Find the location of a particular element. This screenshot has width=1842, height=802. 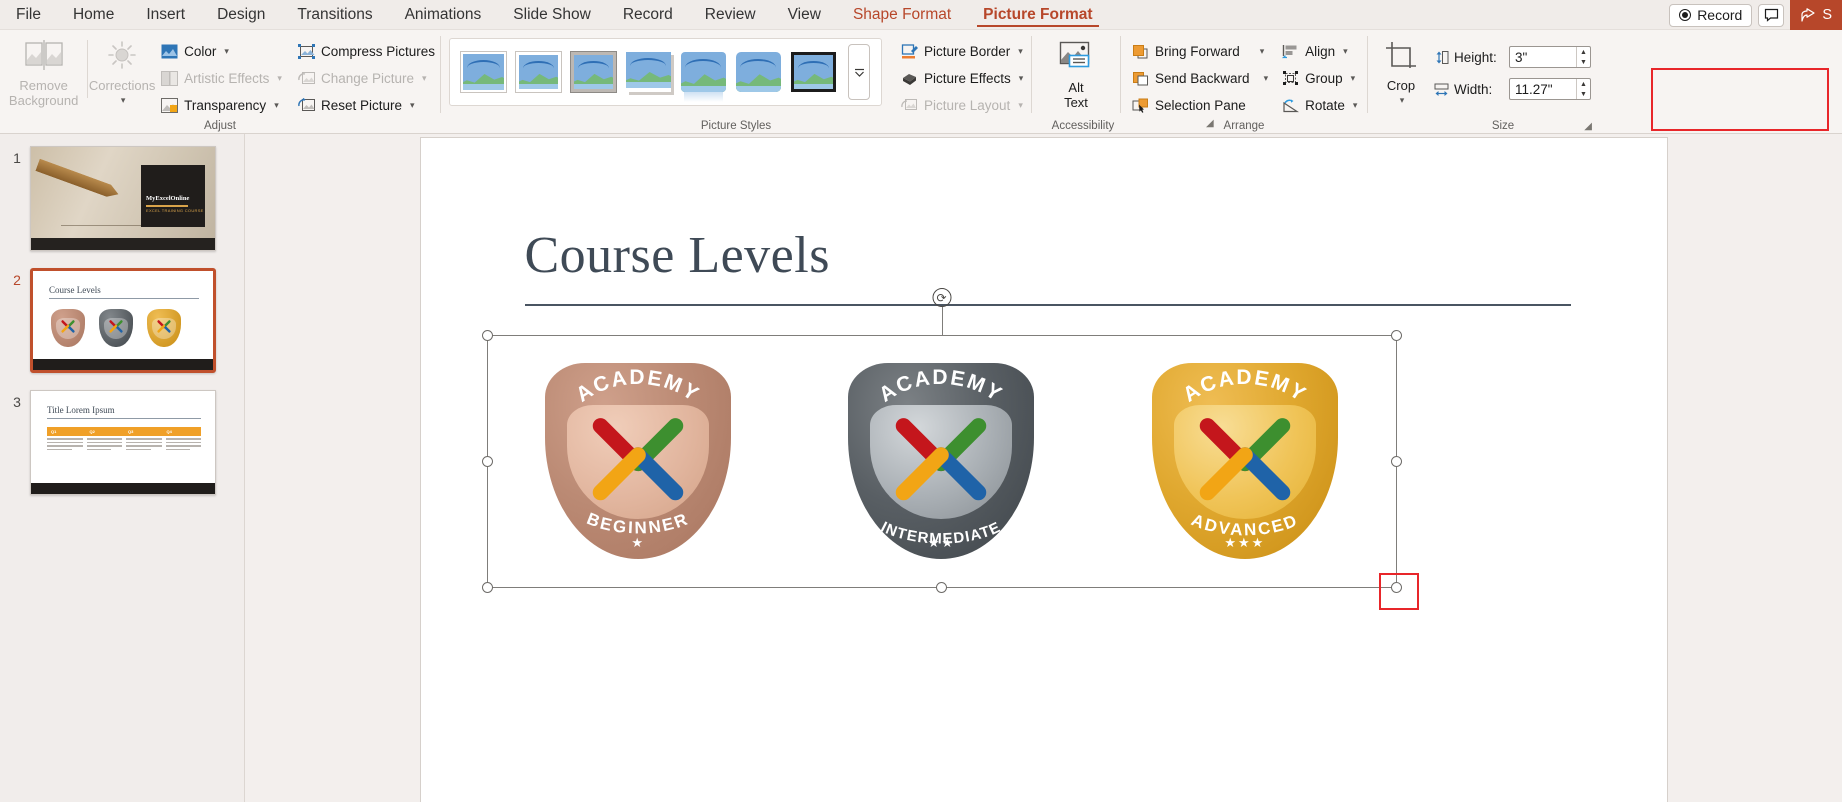

slide-thumbnail-3: Title Lorem Ipsum Q1 Q2 Q3 Q4 is located at coordinates (123, 442).